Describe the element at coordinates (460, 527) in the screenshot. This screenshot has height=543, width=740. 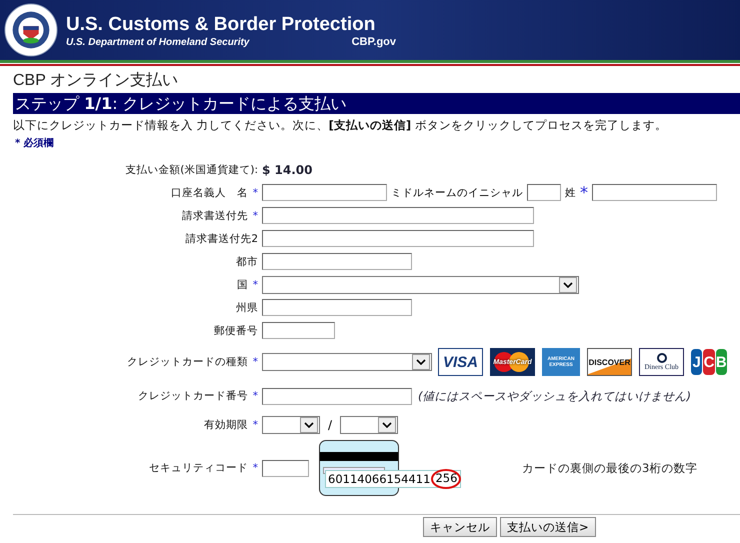
I see `form-button: キャンセル` at that location.